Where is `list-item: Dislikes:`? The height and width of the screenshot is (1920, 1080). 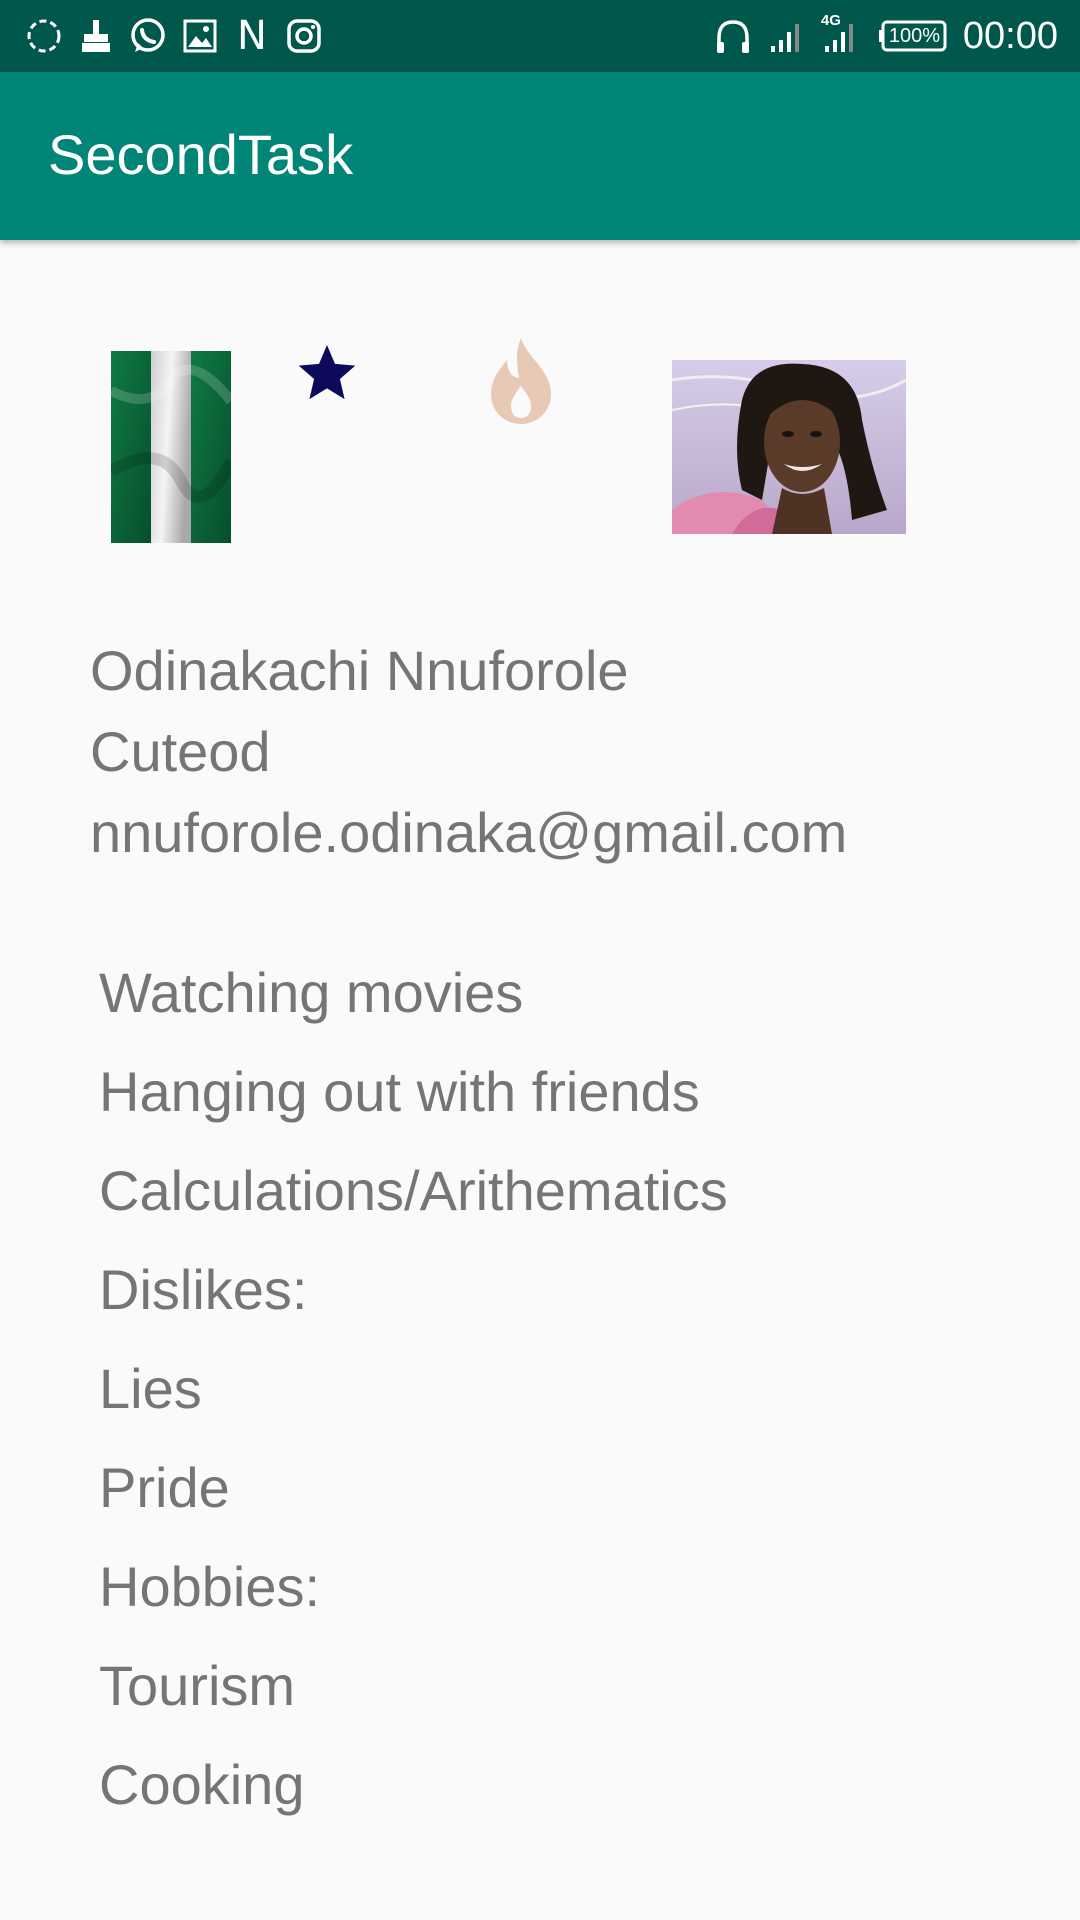 list-item: Dislikes: is located at coordinates (203, 1289).